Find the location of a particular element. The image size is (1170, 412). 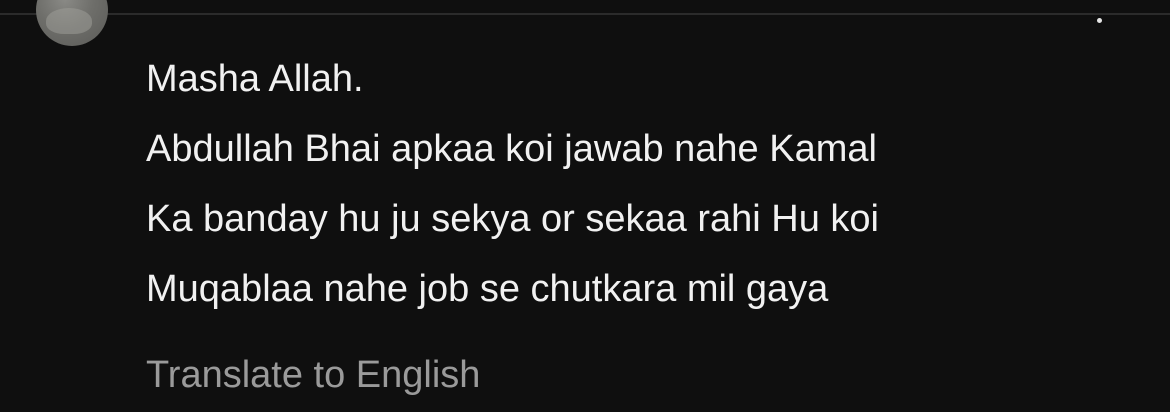

comment-line: Abdullah Bhai apkaa koi jawab nahe Kamal is located at coordinates (511, 149).